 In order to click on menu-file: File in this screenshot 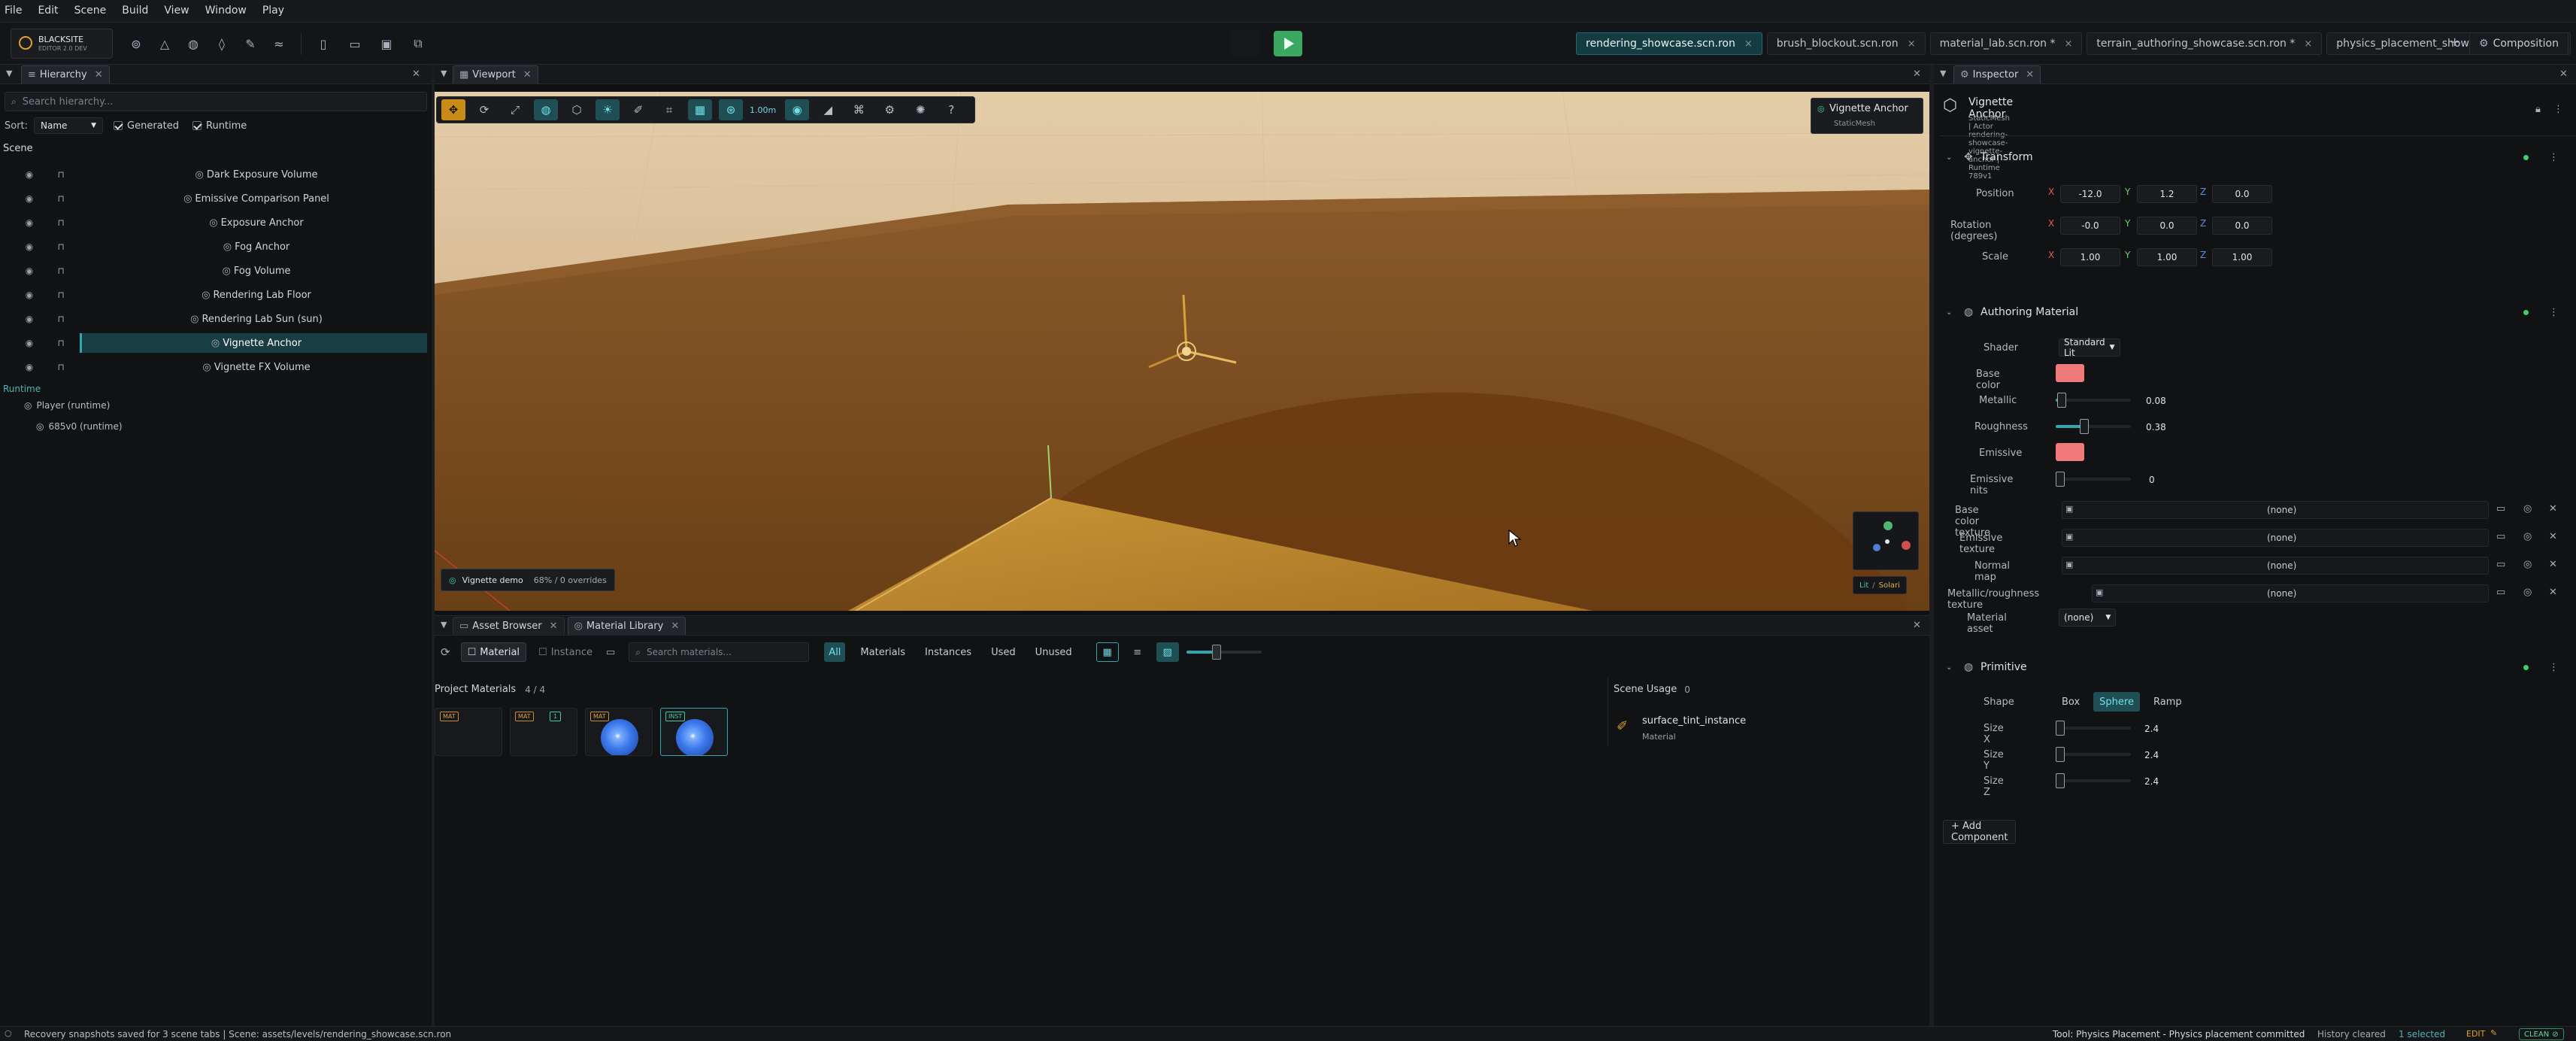, I will do `click(13, 11)`.